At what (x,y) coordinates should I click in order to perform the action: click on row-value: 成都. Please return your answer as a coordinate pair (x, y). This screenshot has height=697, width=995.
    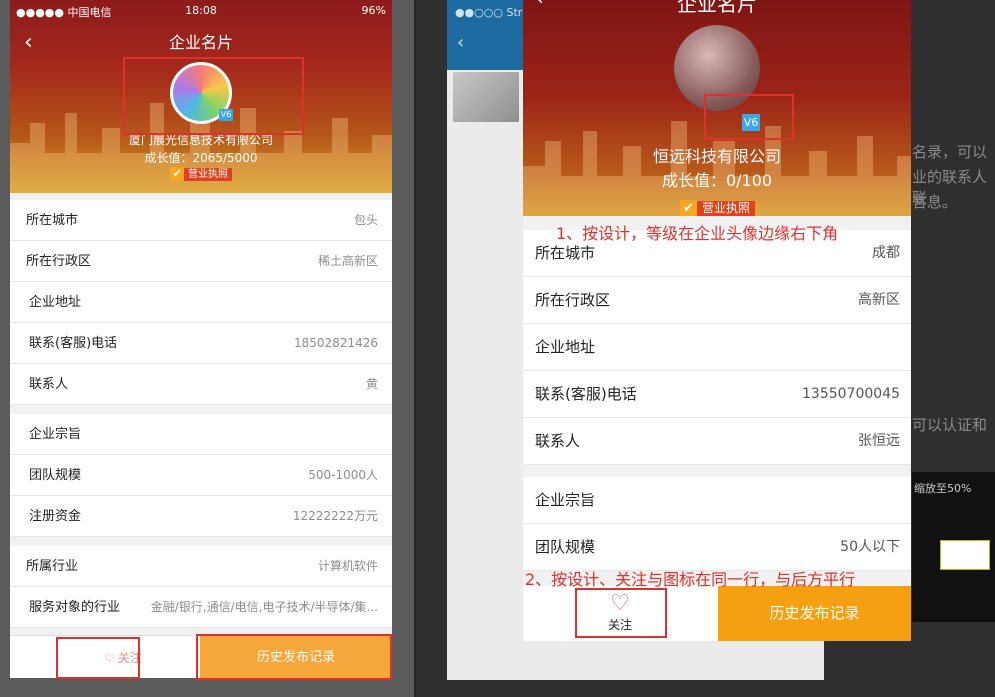
    Looking at the image, I should click on (886, 253).